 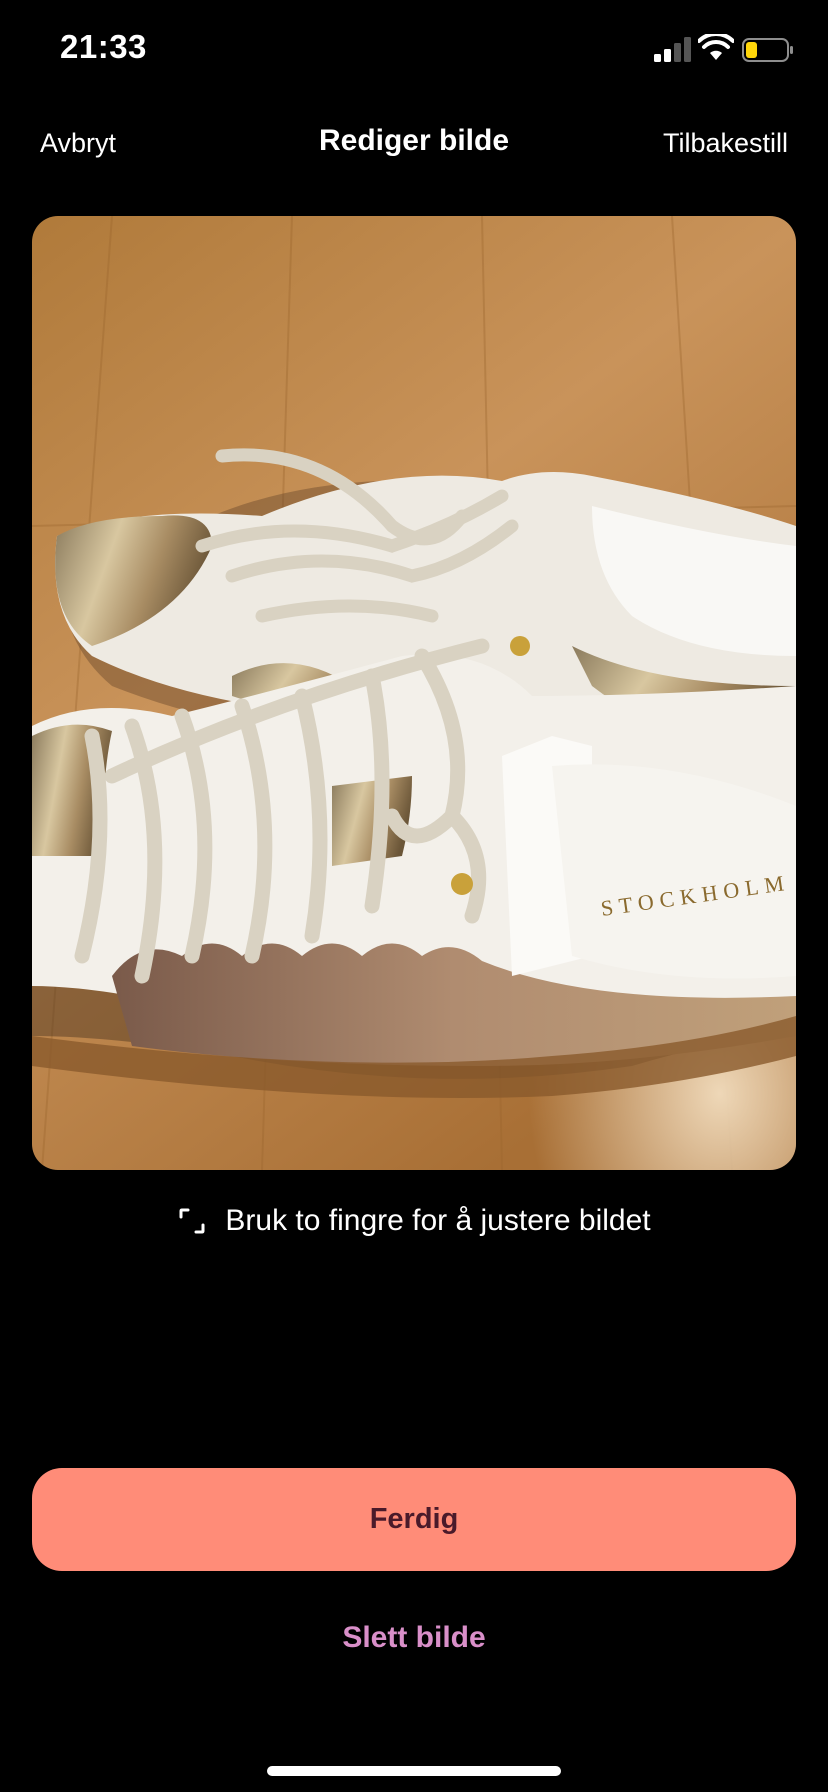 I want to click on crop-icon, so click(x=192, y=1221).